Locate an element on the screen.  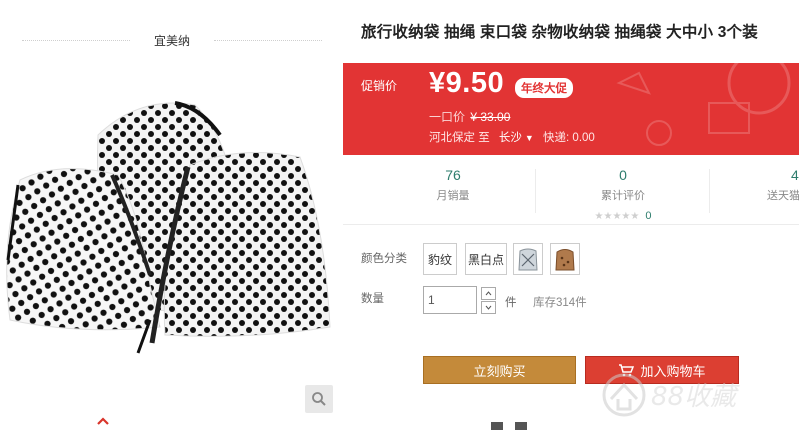
color-label: 颜色分类 is located at coordinates (384, 259).